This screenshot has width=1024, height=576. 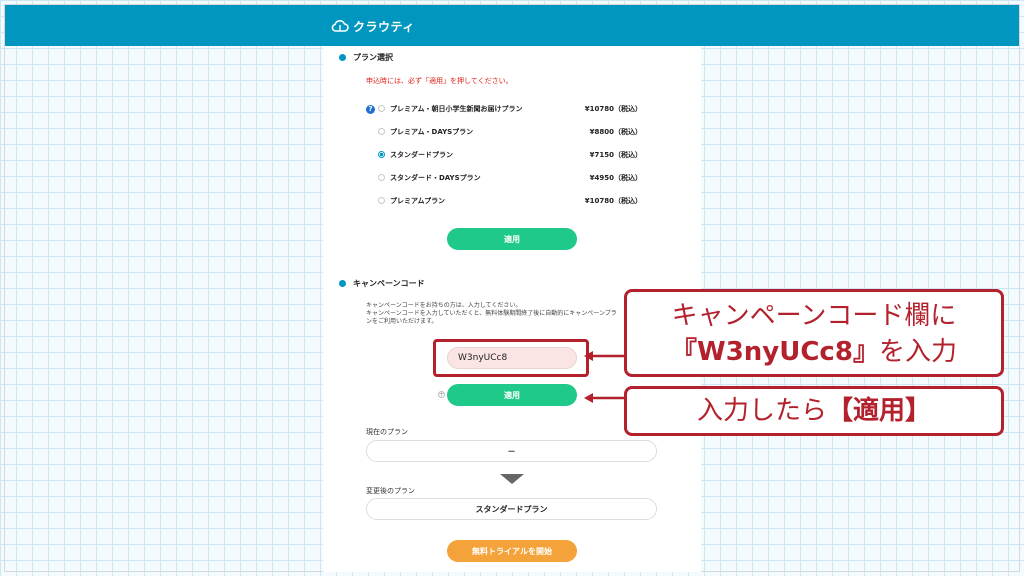 I want to click on plan-option: プレミアムプラン ¥10780（税込）, so click(x=506, y=201).